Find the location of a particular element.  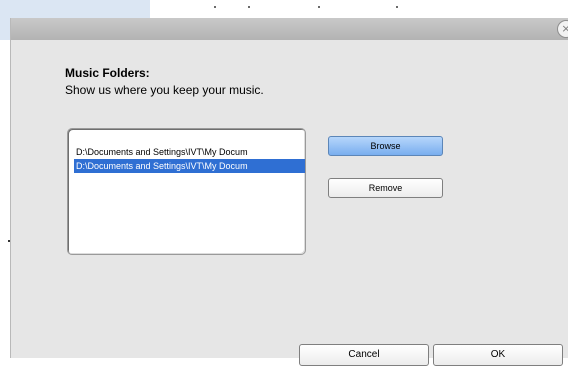

background-window-strip is located at coordinates (359, 9).